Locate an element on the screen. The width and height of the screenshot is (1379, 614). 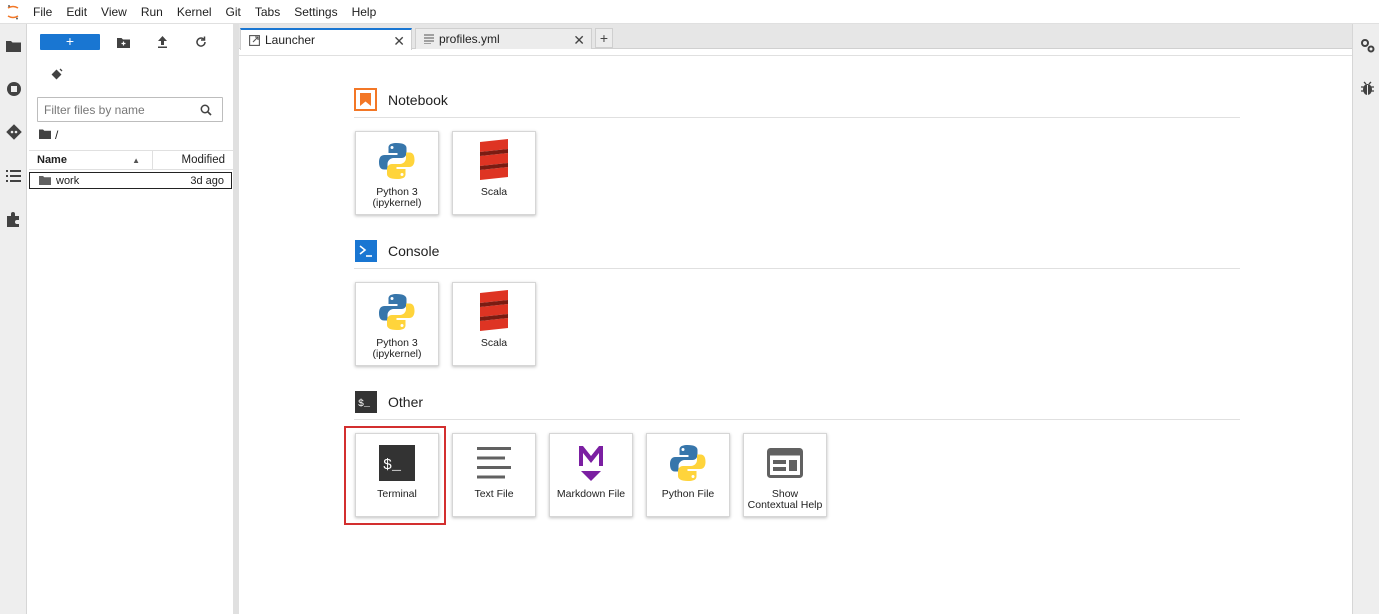
text-file-card: Text File is located at coordinates (494, 475).